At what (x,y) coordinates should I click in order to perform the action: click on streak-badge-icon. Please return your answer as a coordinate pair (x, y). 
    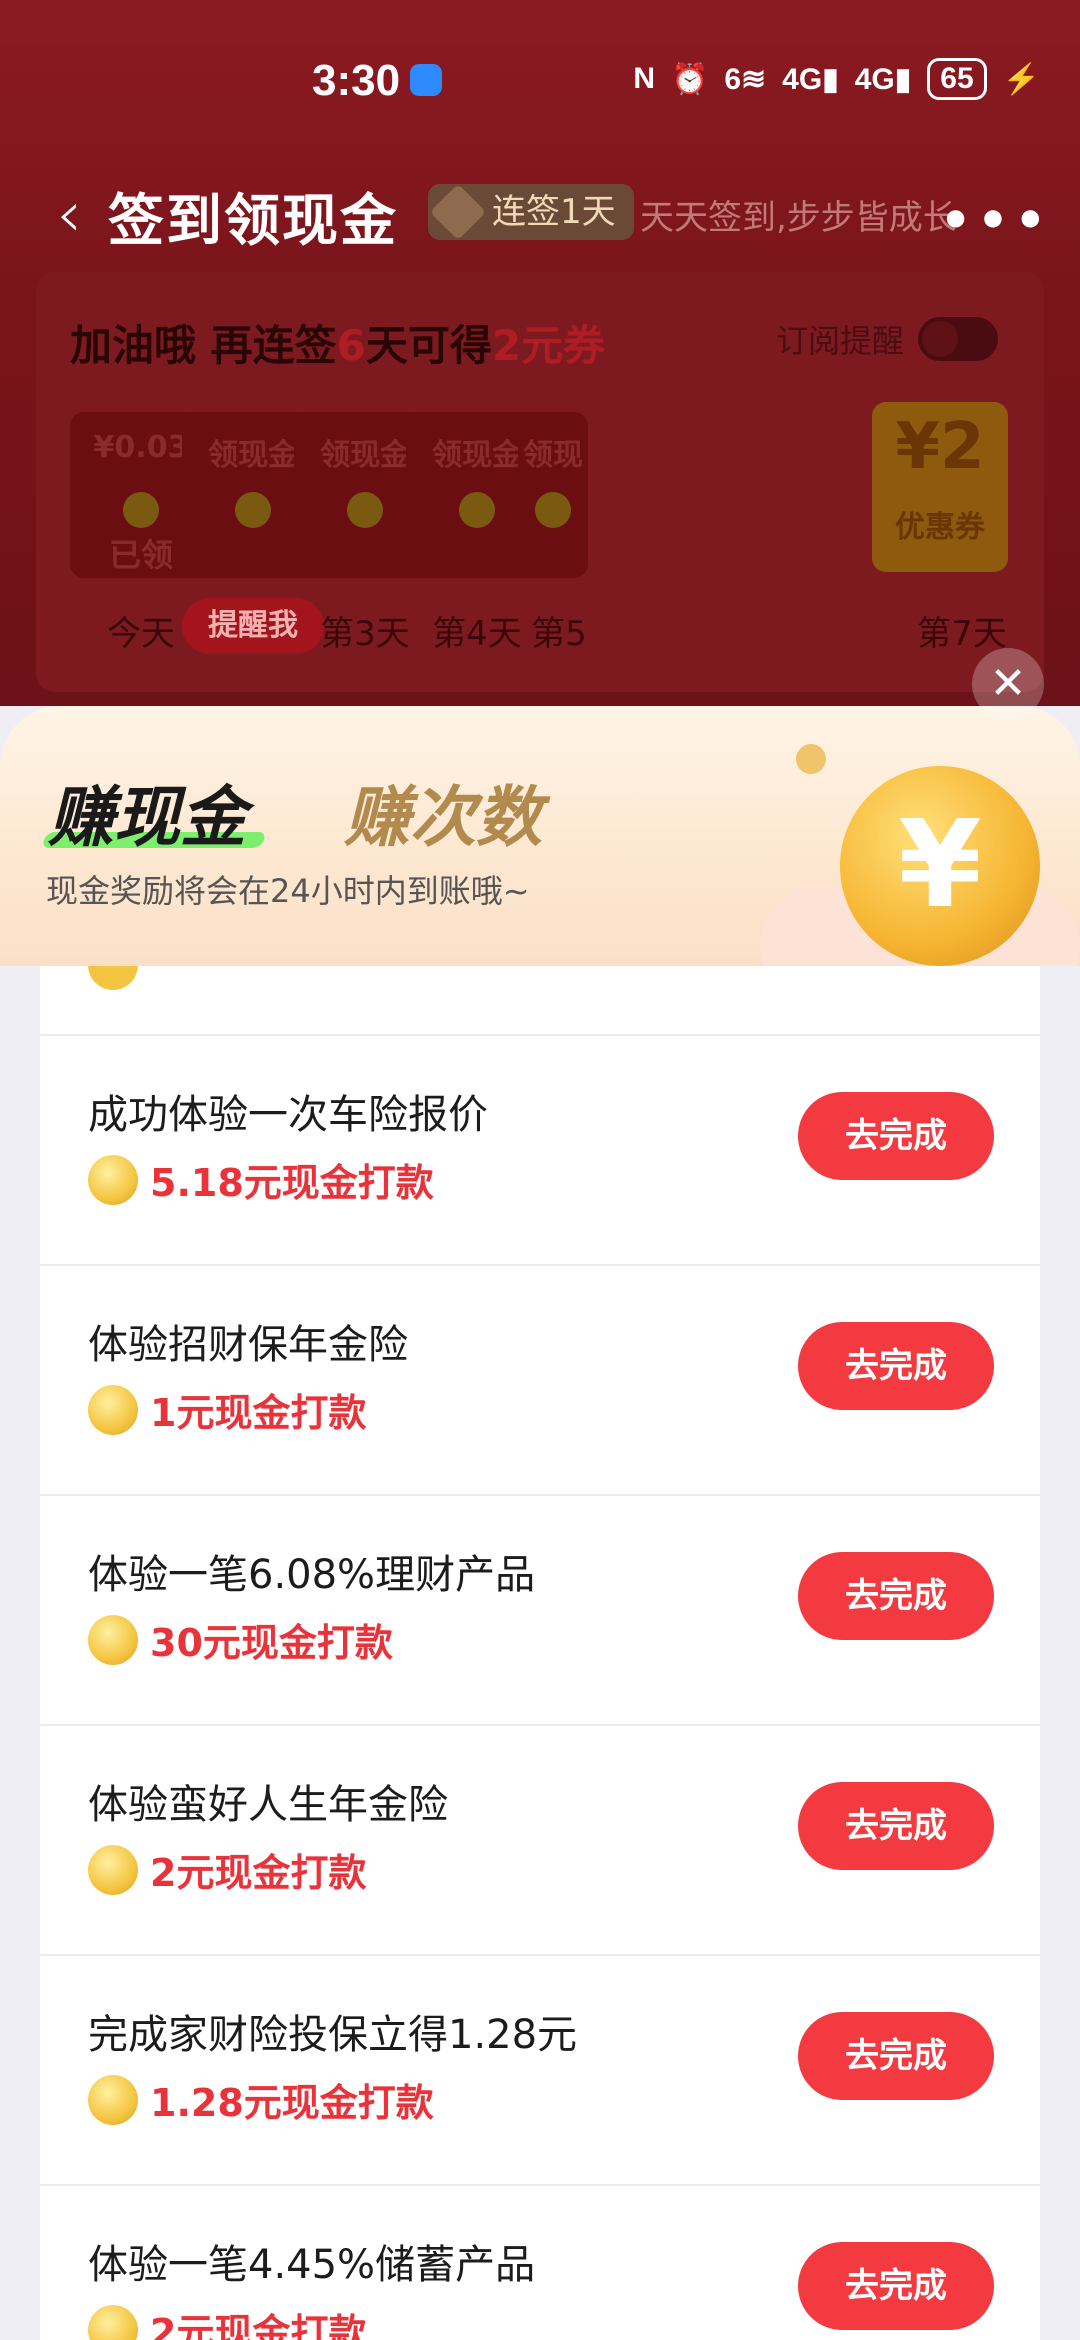
    Looking at the image, I should click on (458, 212).